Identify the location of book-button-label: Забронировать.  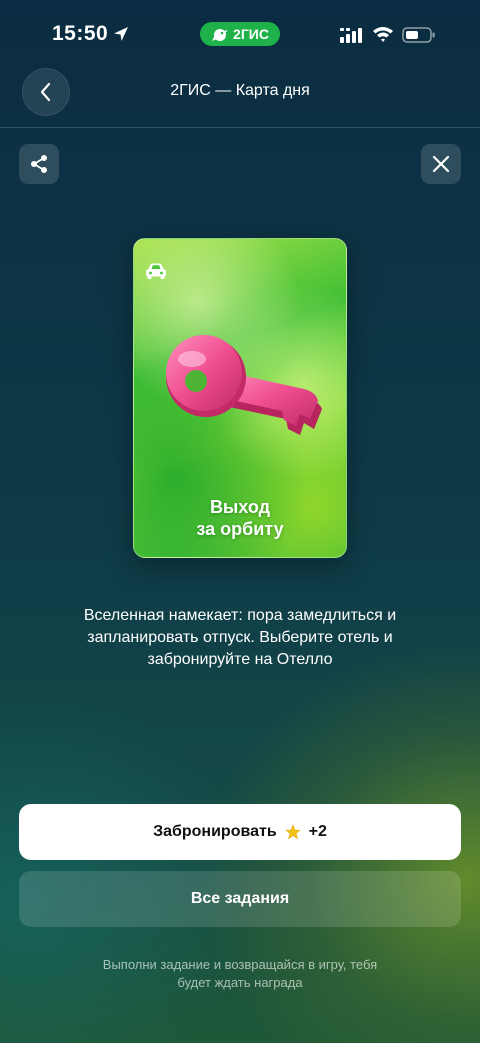
(215, 831).